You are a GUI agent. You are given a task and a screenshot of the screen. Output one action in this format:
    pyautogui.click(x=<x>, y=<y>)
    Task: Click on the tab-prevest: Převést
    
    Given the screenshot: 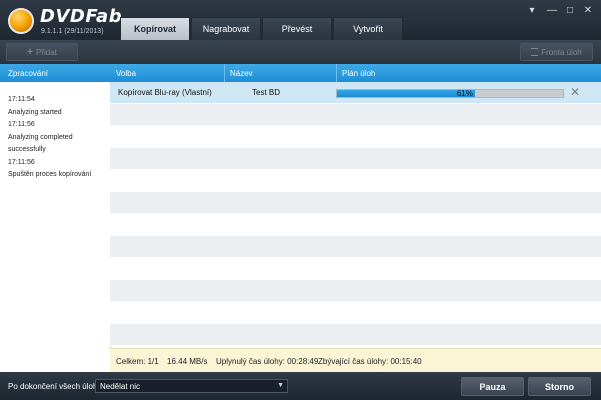 What is the action you would take?
    pyautogui.click(x=297, y=28)
    